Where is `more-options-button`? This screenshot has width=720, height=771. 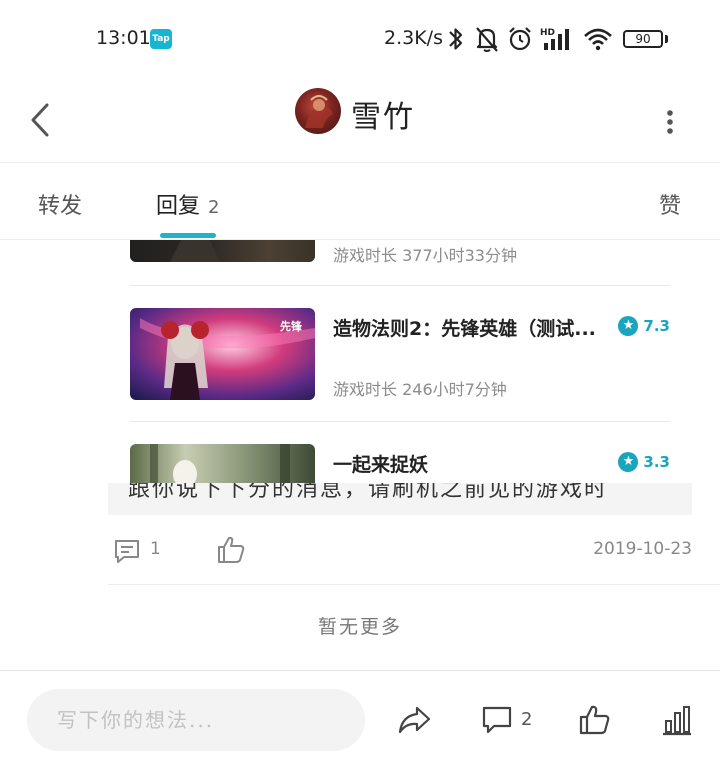 more-options-button is located at coordinates (670, 117).